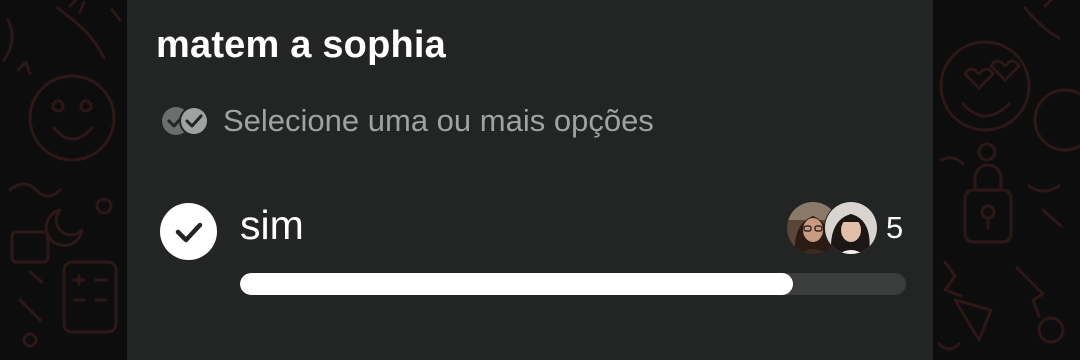  I want to click on vote-count: 5, so click(895, 227).